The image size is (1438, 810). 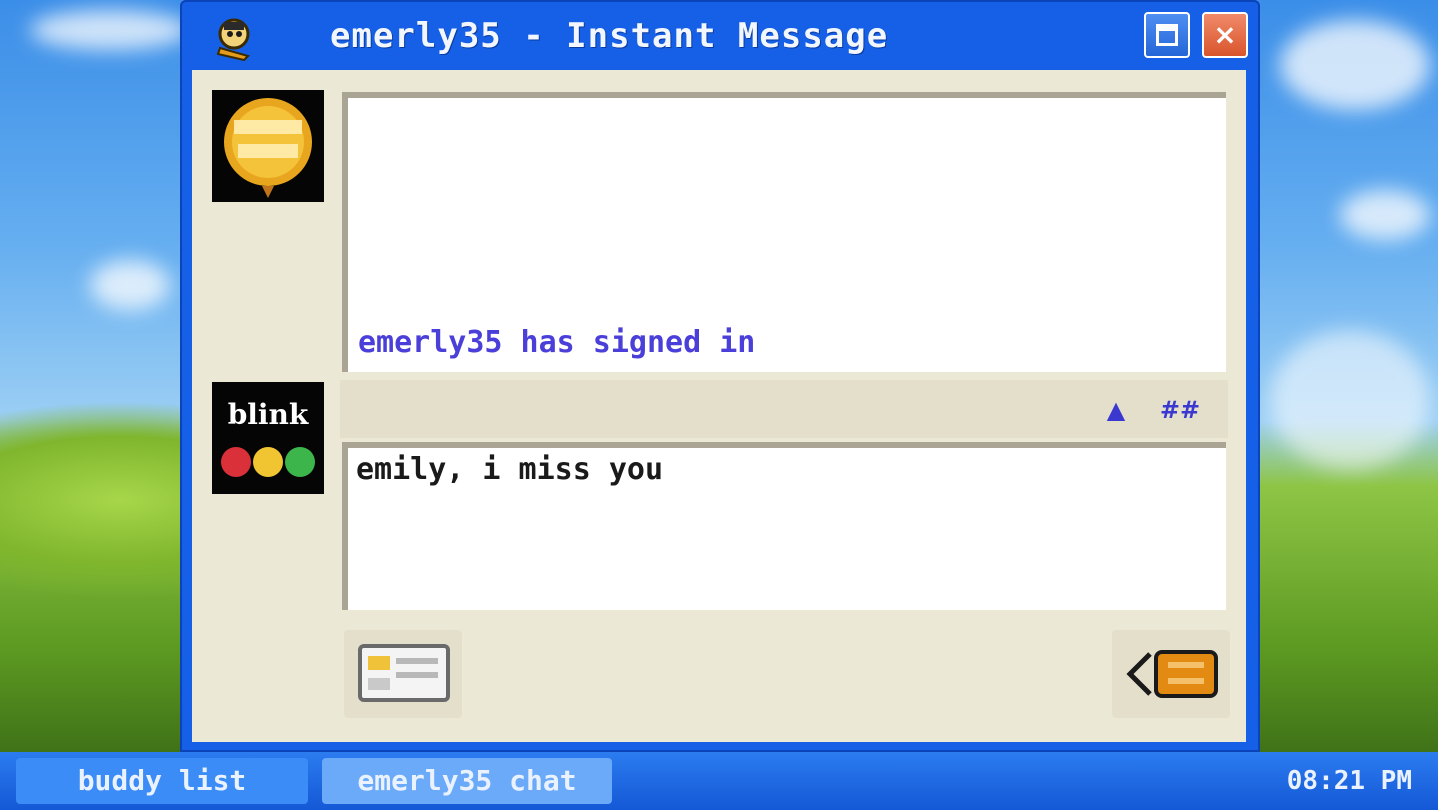 What do you see at coordinates (268, 414) in the screenshot?
I see `blink-avatar-word: blink` at bounding box center [268, 414].